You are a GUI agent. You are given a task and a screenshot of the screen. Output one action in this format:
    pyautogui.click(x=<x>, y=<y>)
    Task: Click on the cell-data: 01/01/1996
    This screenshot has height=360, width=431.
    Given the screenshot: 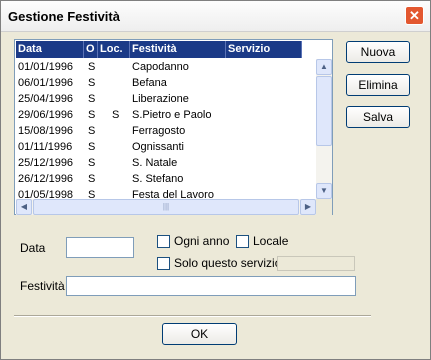 What is the action you would take?
    pyautogui.click(x=46, y=67)
    